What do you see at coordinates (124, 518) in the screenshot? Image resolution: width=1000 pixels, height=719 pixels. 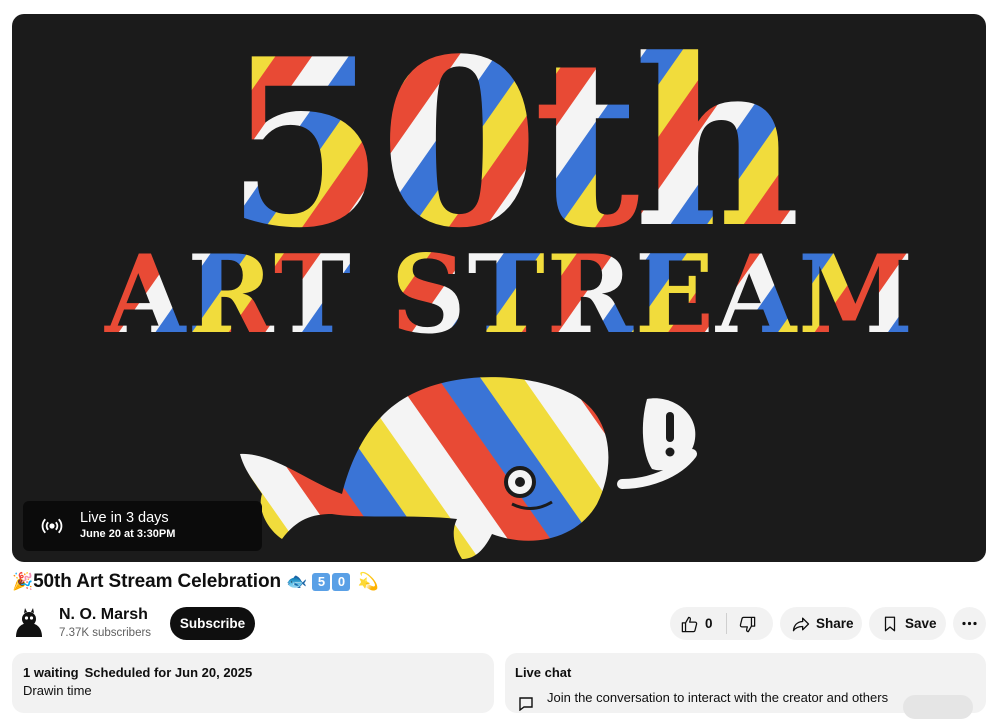 I see `live-status-text: Live in 3 days` at bounding box center [124, 518].